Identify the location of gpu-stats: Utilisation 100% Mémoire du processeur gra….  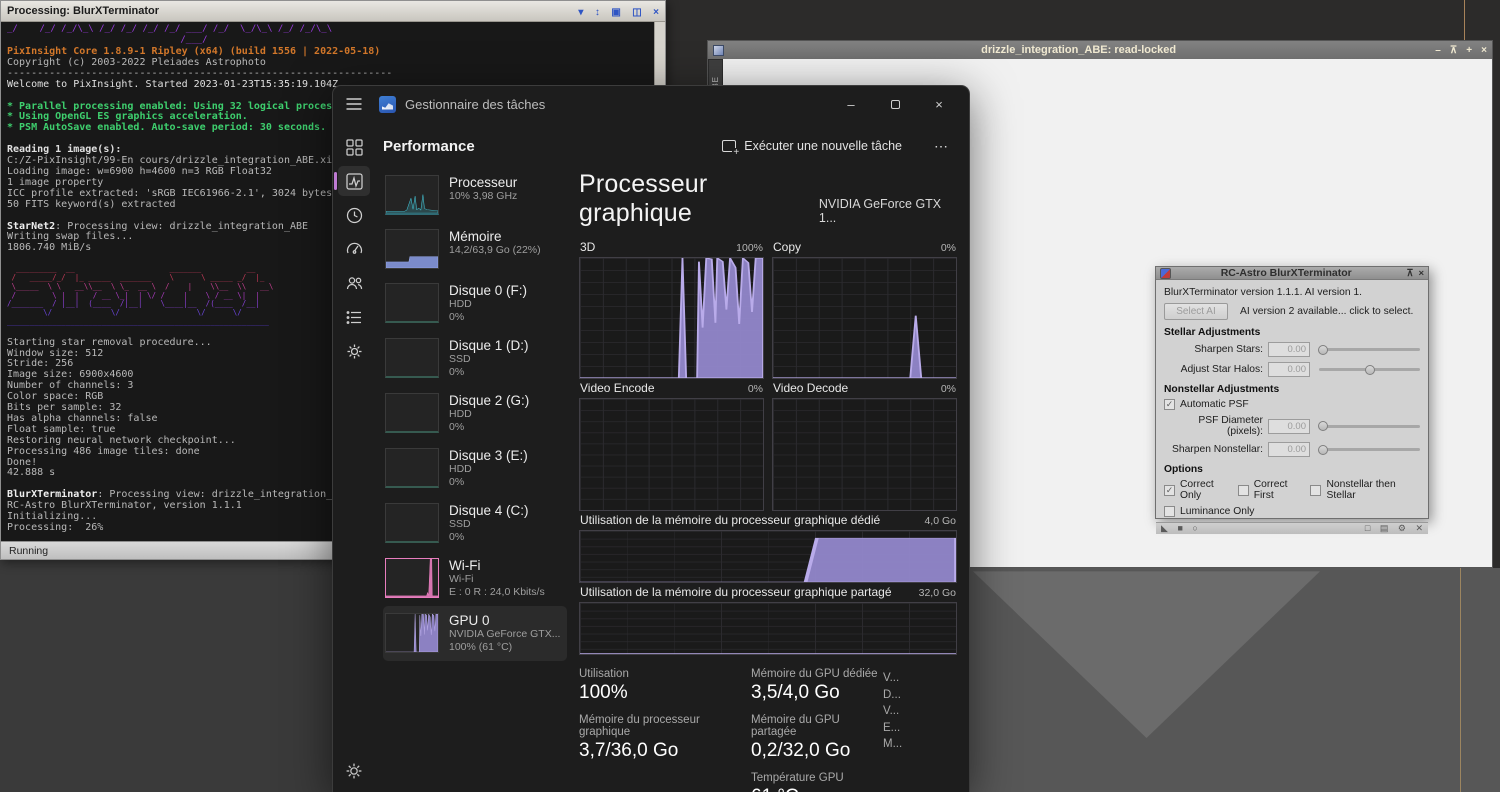
(768, 730).